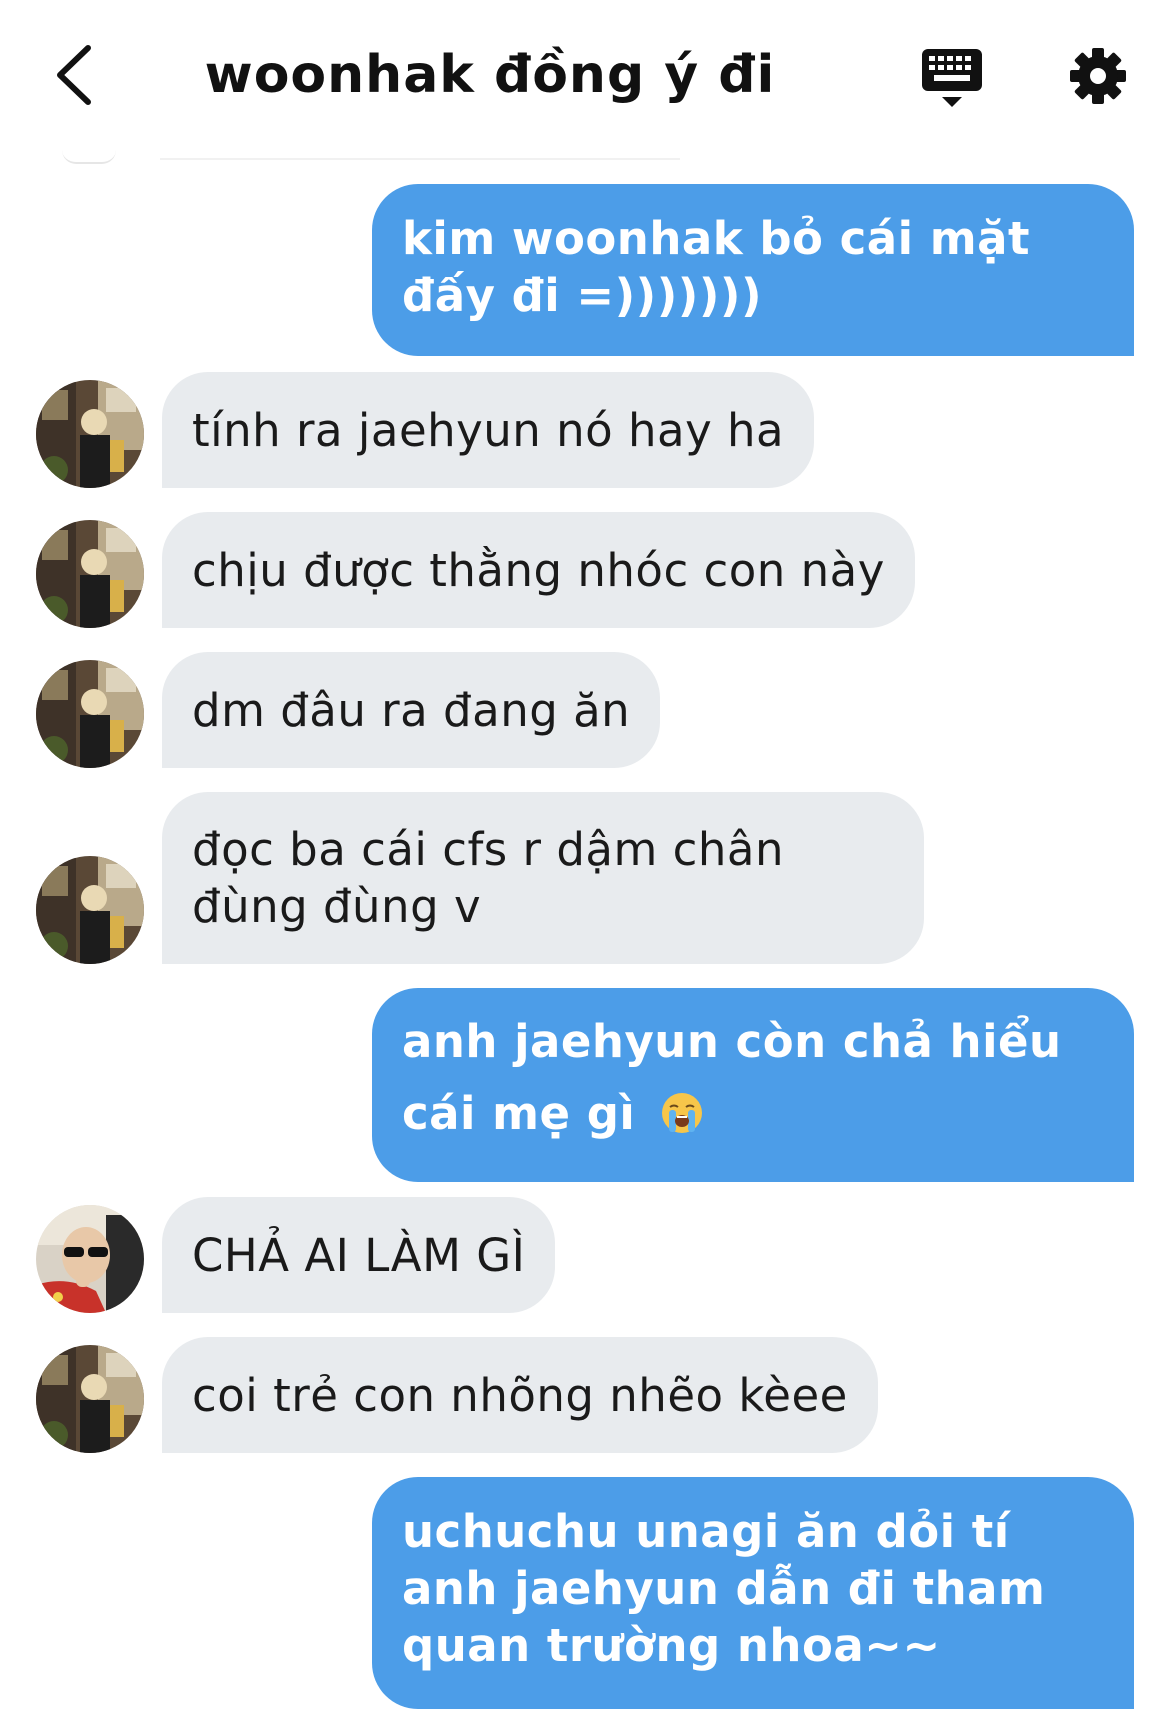 The image size is (1170, 1715). I want to click on back-button, so click(75, 75).